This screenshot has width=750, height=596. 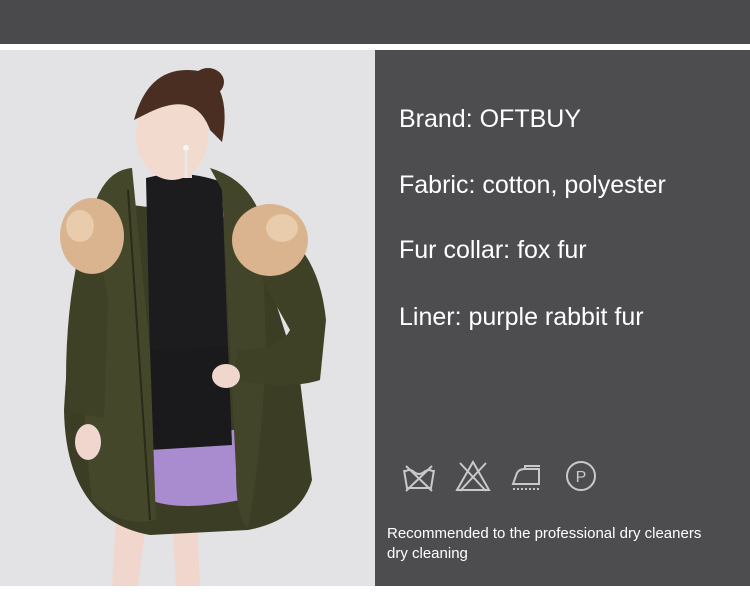 I want to click on do-not-wash-icon, so click(x=419, y=476).